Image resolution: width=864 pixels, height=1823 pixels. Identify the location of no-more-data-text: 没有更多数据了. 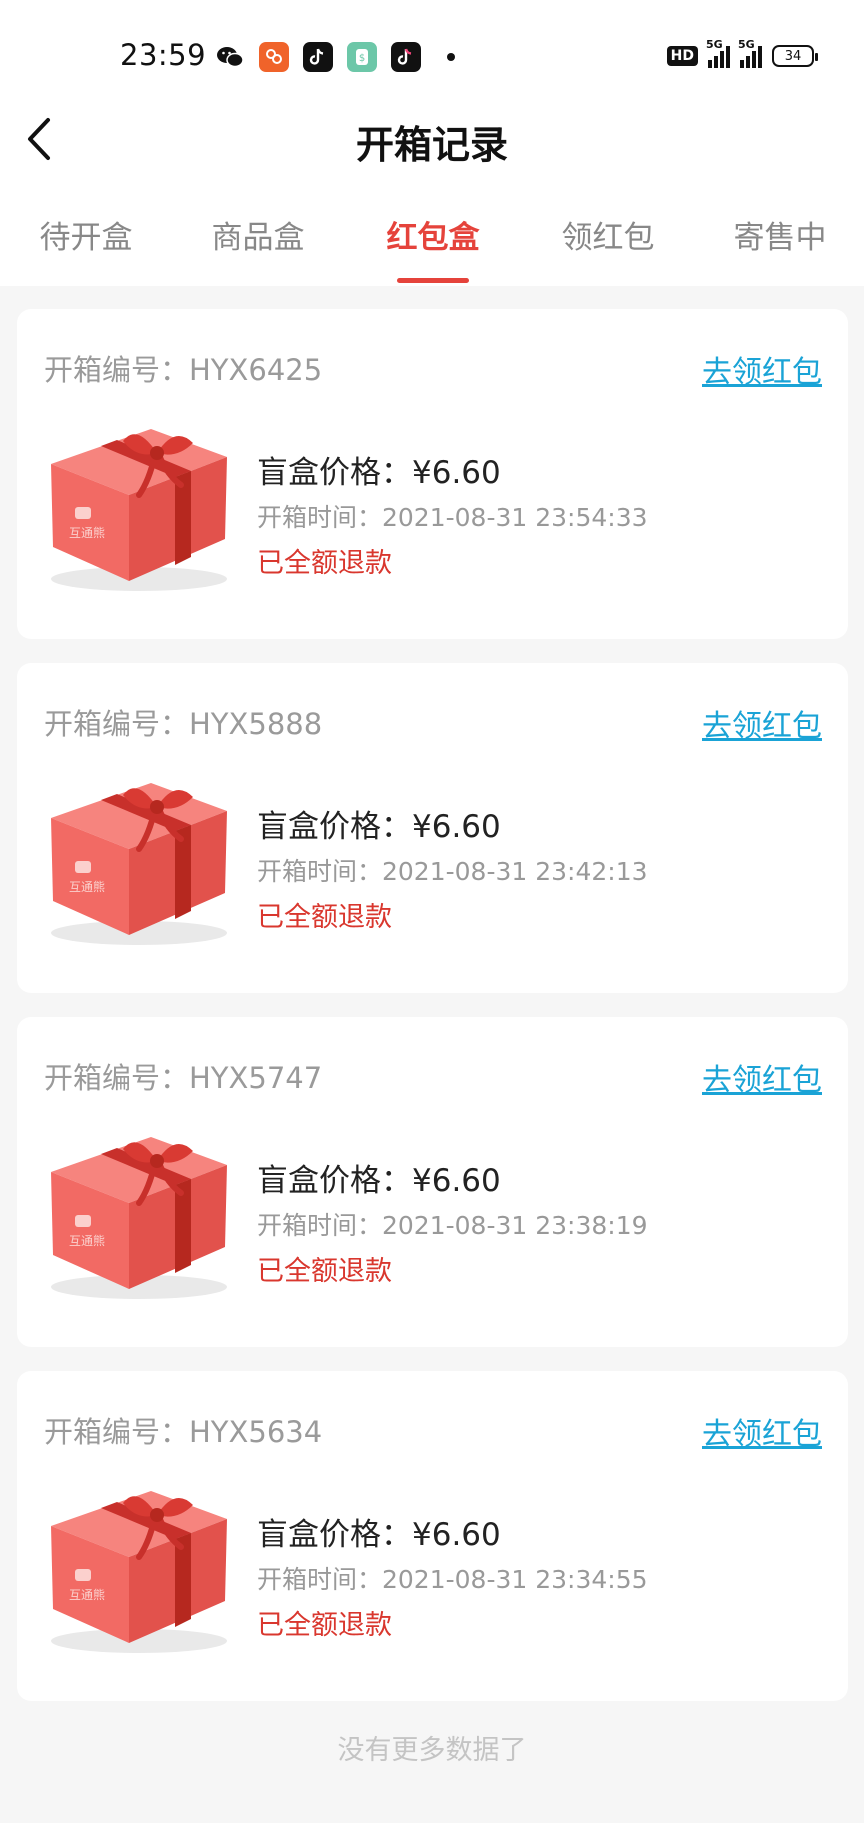
(432, 1750).